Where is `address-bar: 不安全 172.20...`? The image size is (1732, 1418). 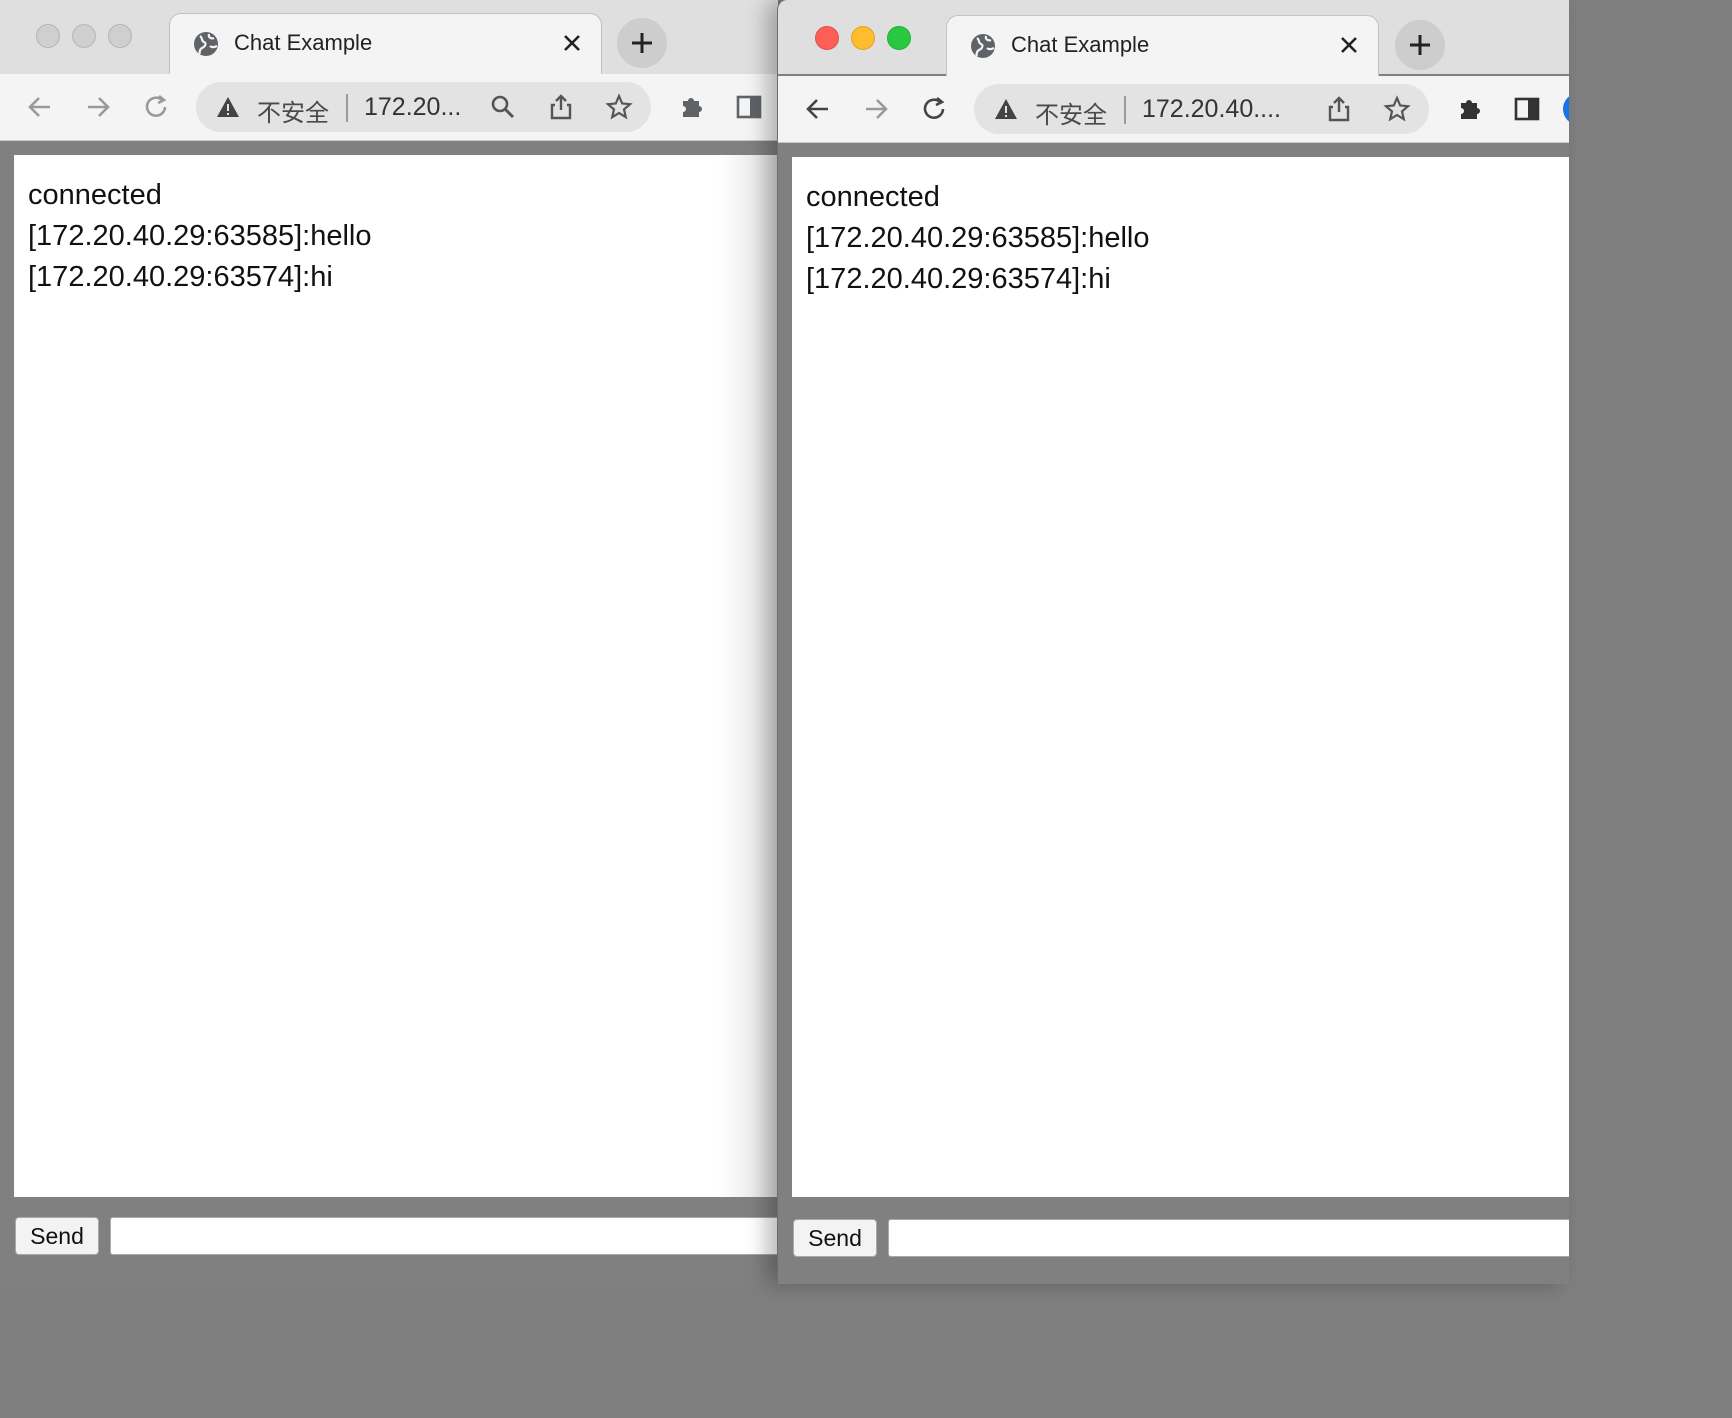 address-bar: 不安全 172.20... is located at coordinates (423, 107).